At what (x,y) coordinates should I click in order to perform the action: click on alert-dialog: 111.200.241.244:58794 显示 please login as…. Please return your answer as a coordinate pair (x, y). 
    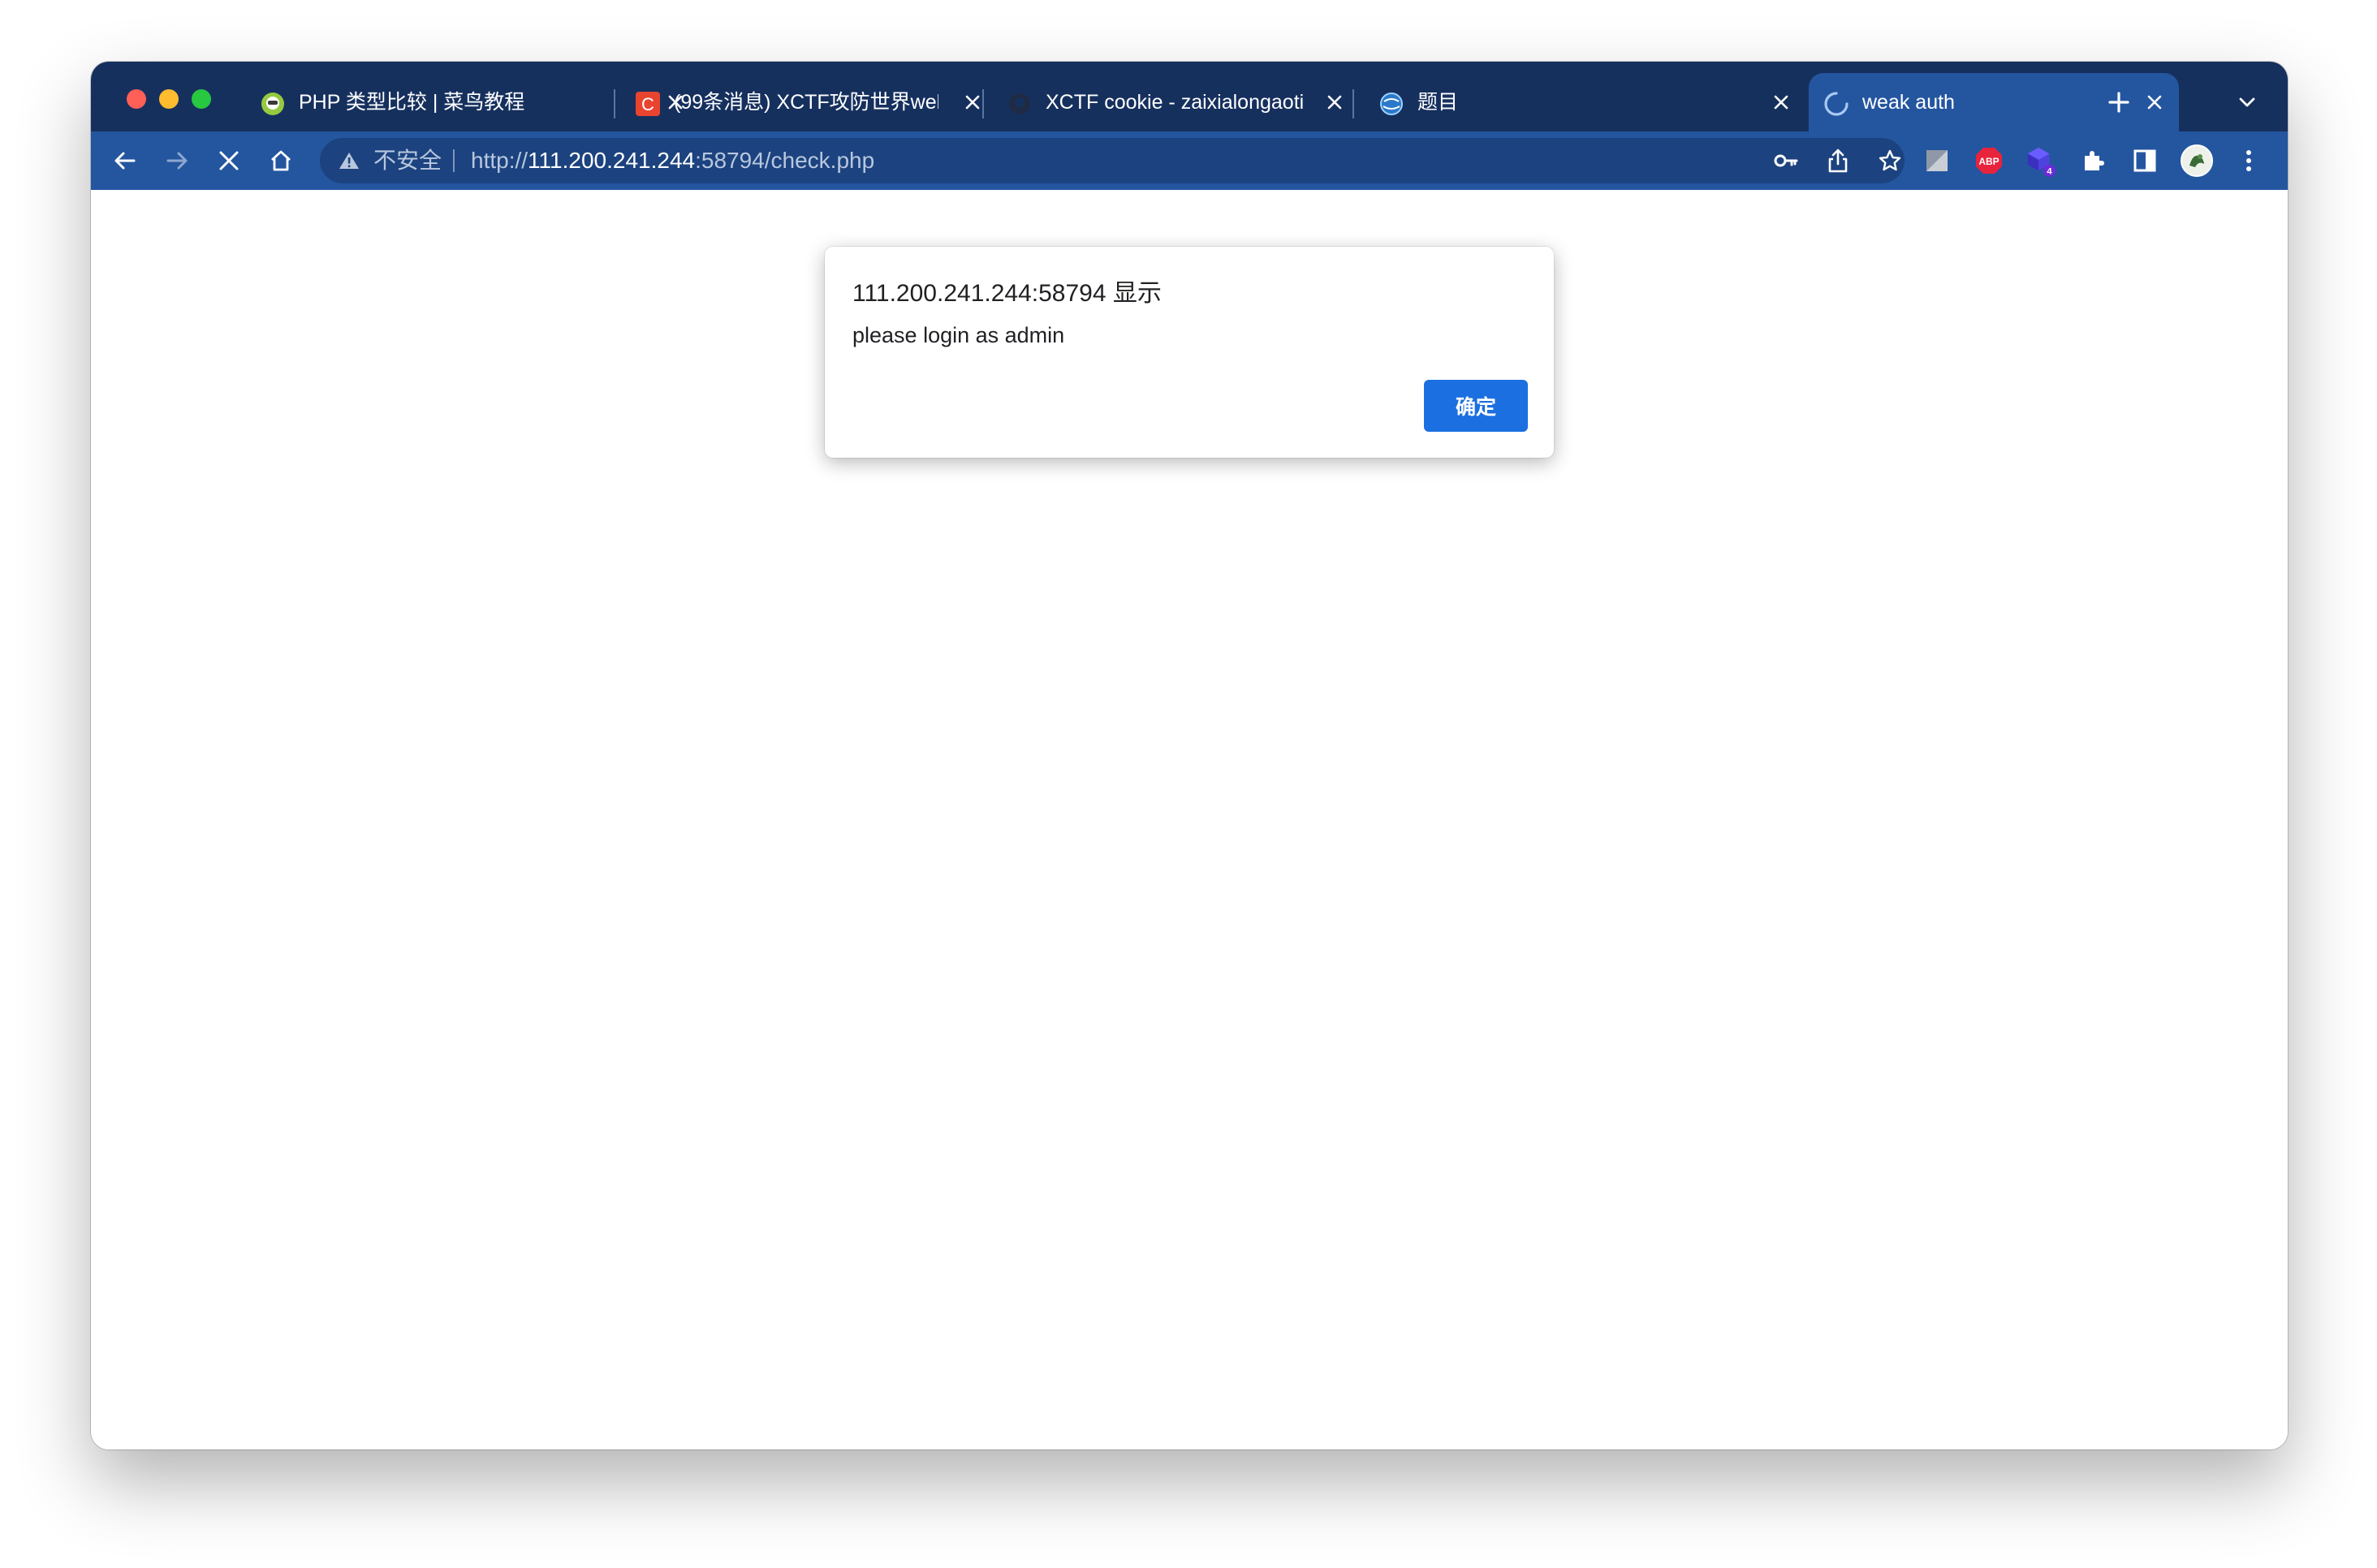
    Looking at the image, I should click on (1189, 353).